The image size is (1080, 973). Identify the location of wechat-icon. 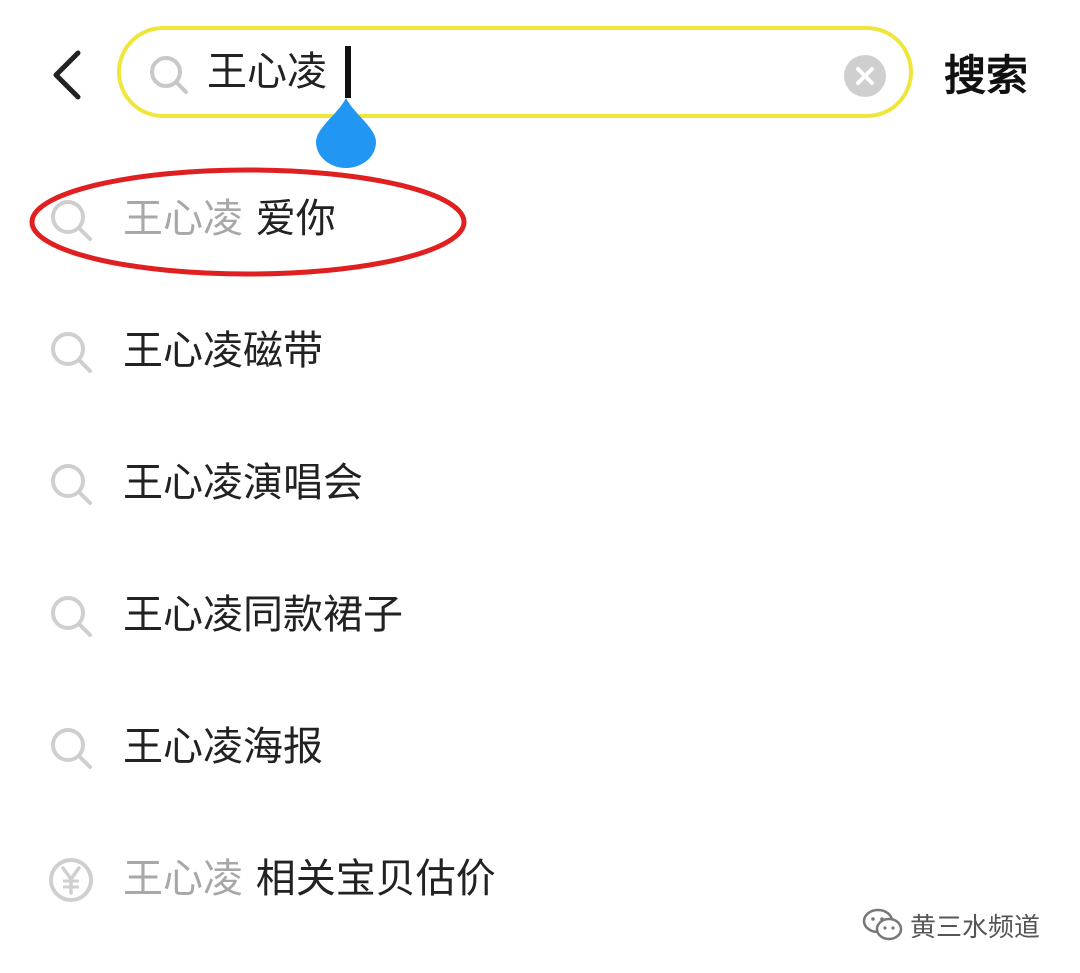
(882, 924).